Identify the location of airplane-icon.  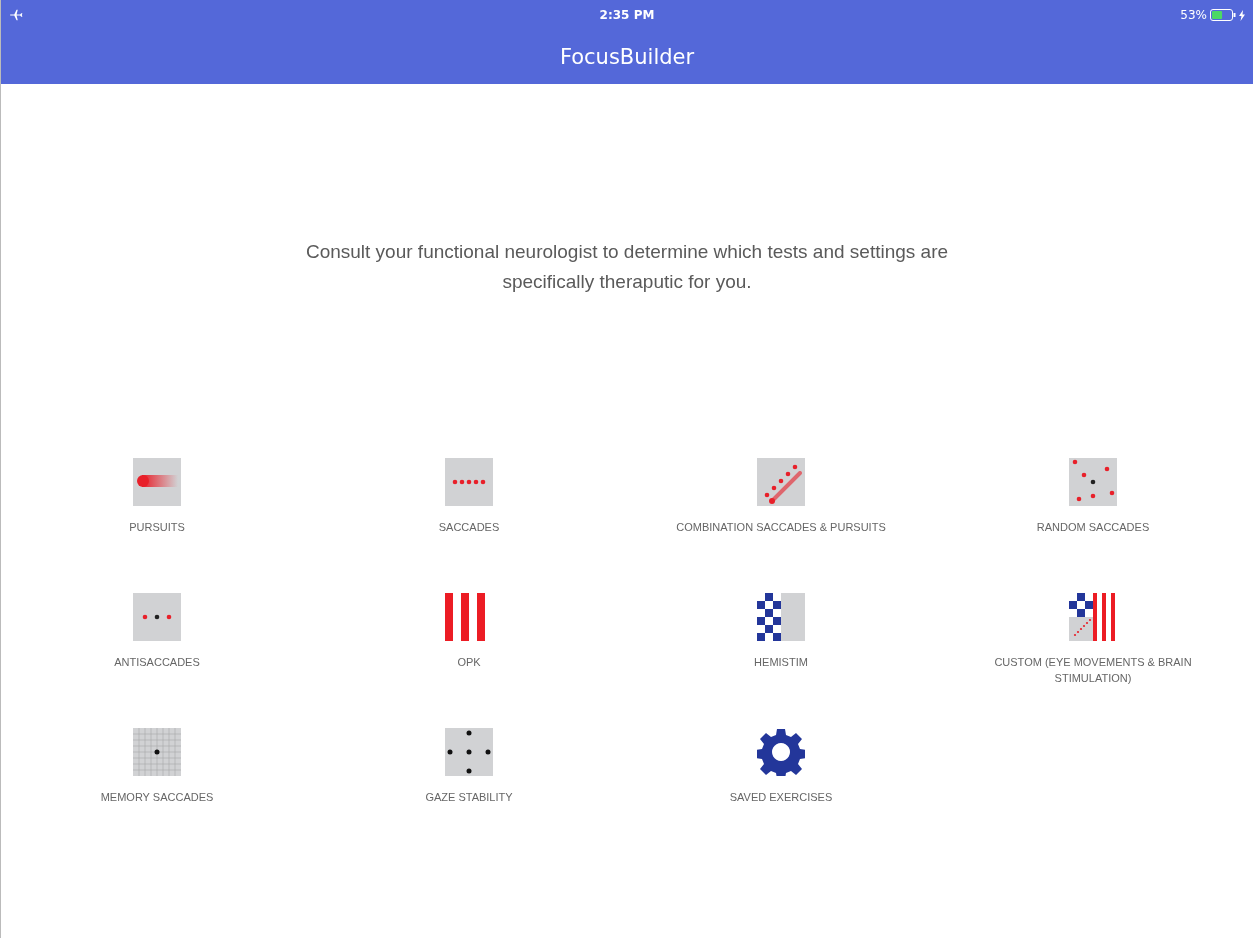
(16, 15).